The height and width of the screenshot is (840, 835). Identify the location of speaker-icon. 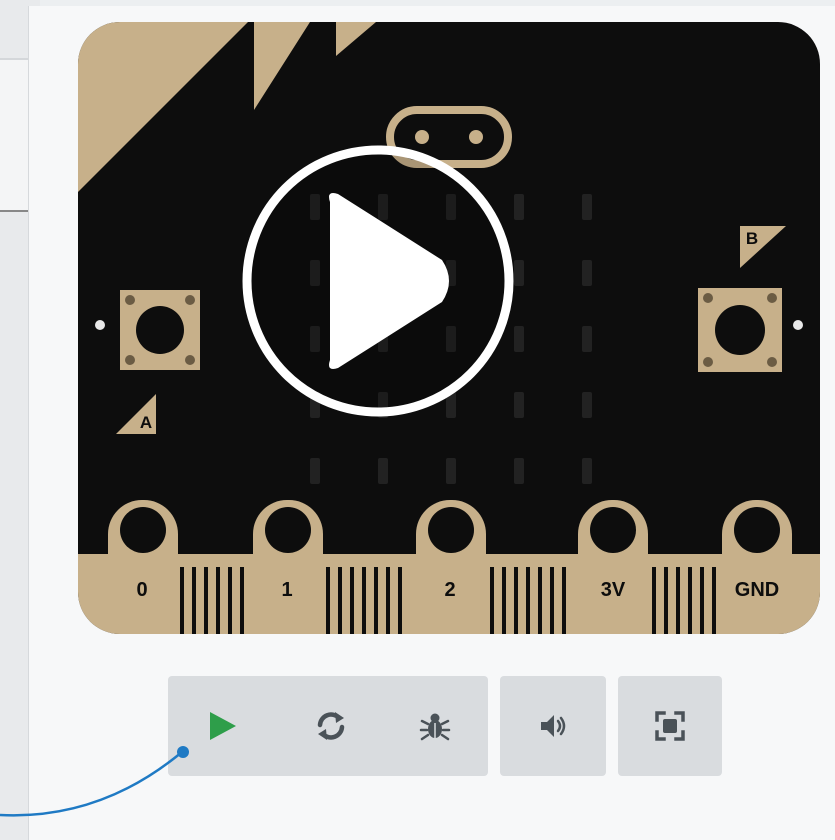
(553, 726).